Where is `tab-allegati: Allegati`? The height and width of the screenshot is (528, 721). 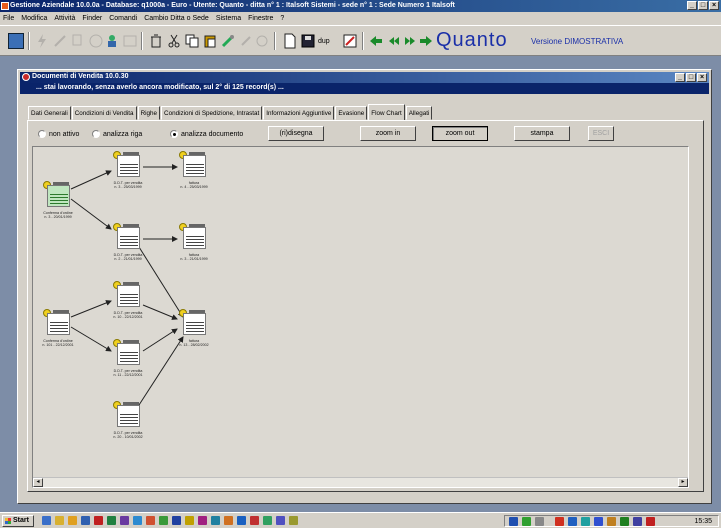 tab-allegati: Allegati is located at coordinates (419, 113).